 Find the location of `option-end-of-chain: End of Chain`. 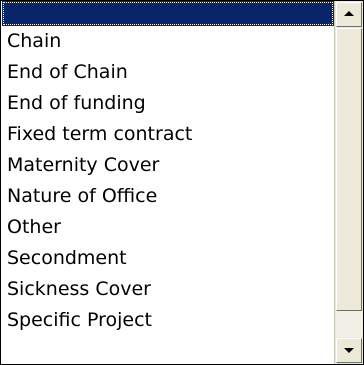

option-end-of-chain: End of Chain is located at coordinates (168, 72).